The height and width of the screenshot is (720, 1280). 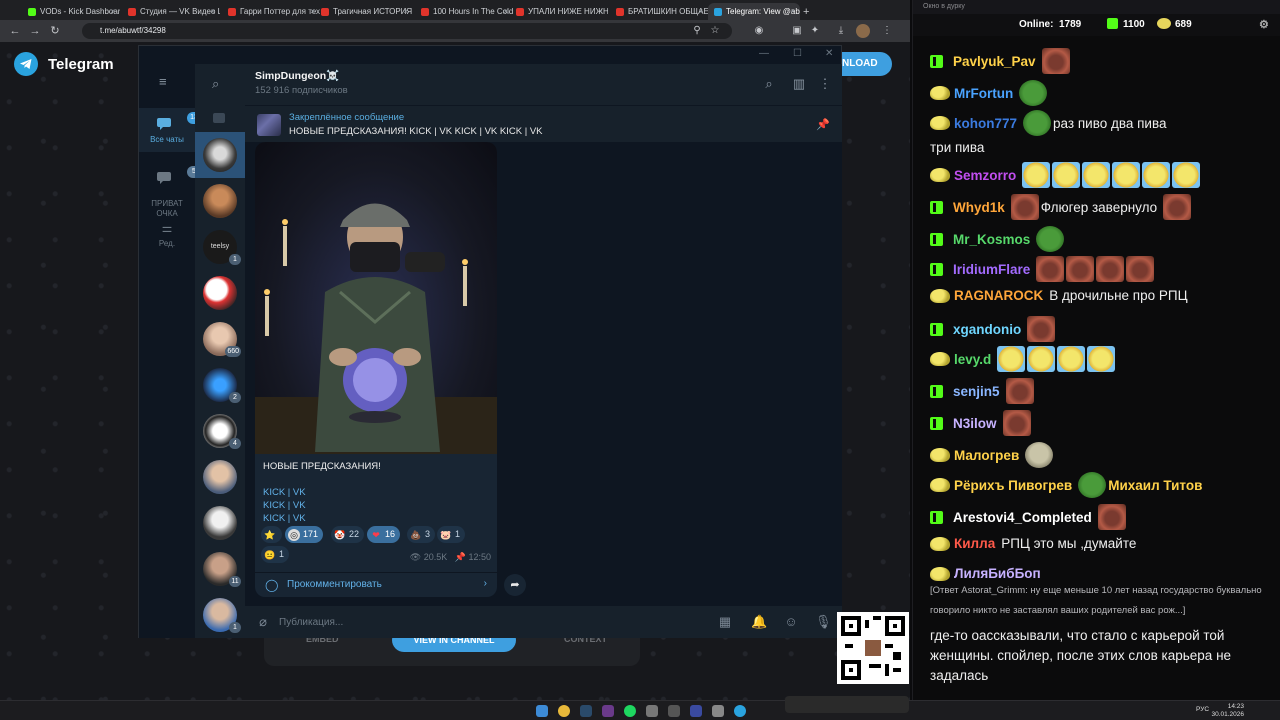 What do you see at coordinates (754, 11) in the screenshot?
I see `browser-tab-active: Telegram: View @abus×` at bounding box center [754, 11].